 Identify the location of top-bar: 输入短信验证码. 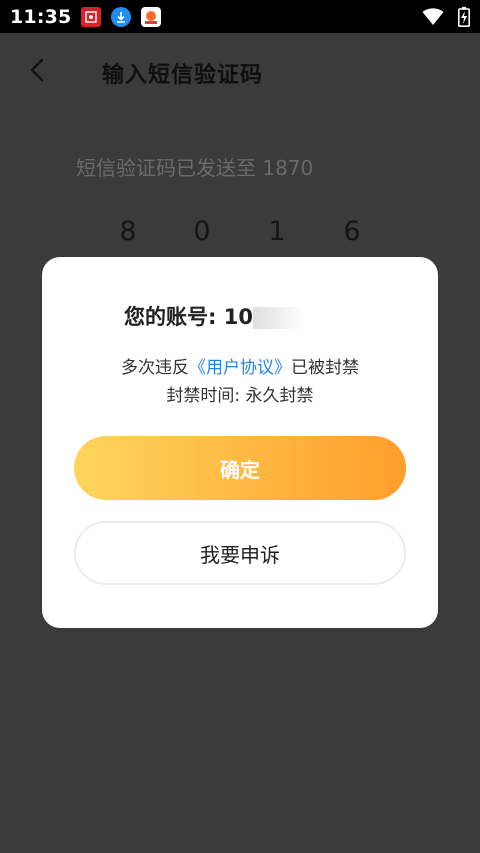
(240, 71).